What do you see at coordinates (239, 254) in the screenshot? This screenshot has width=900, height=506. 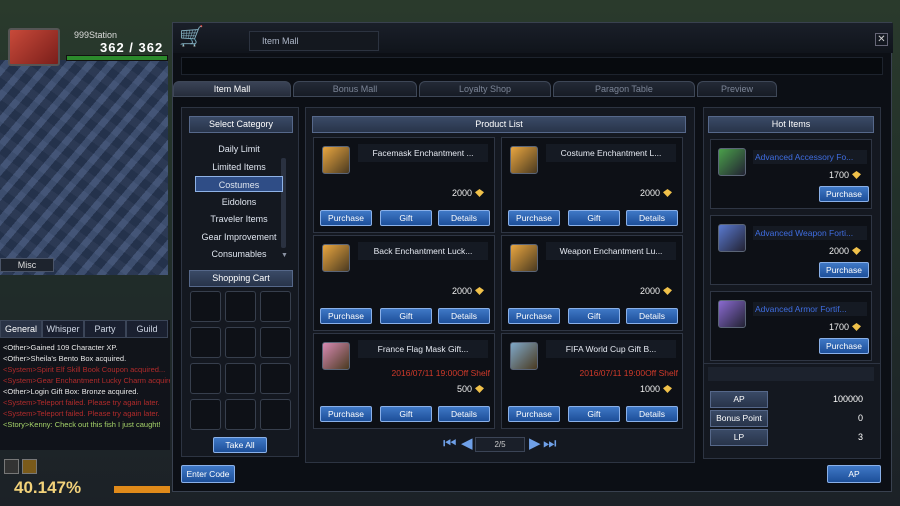 I see `category-item-consumables: Consumables` at bounding box center [239, 254].